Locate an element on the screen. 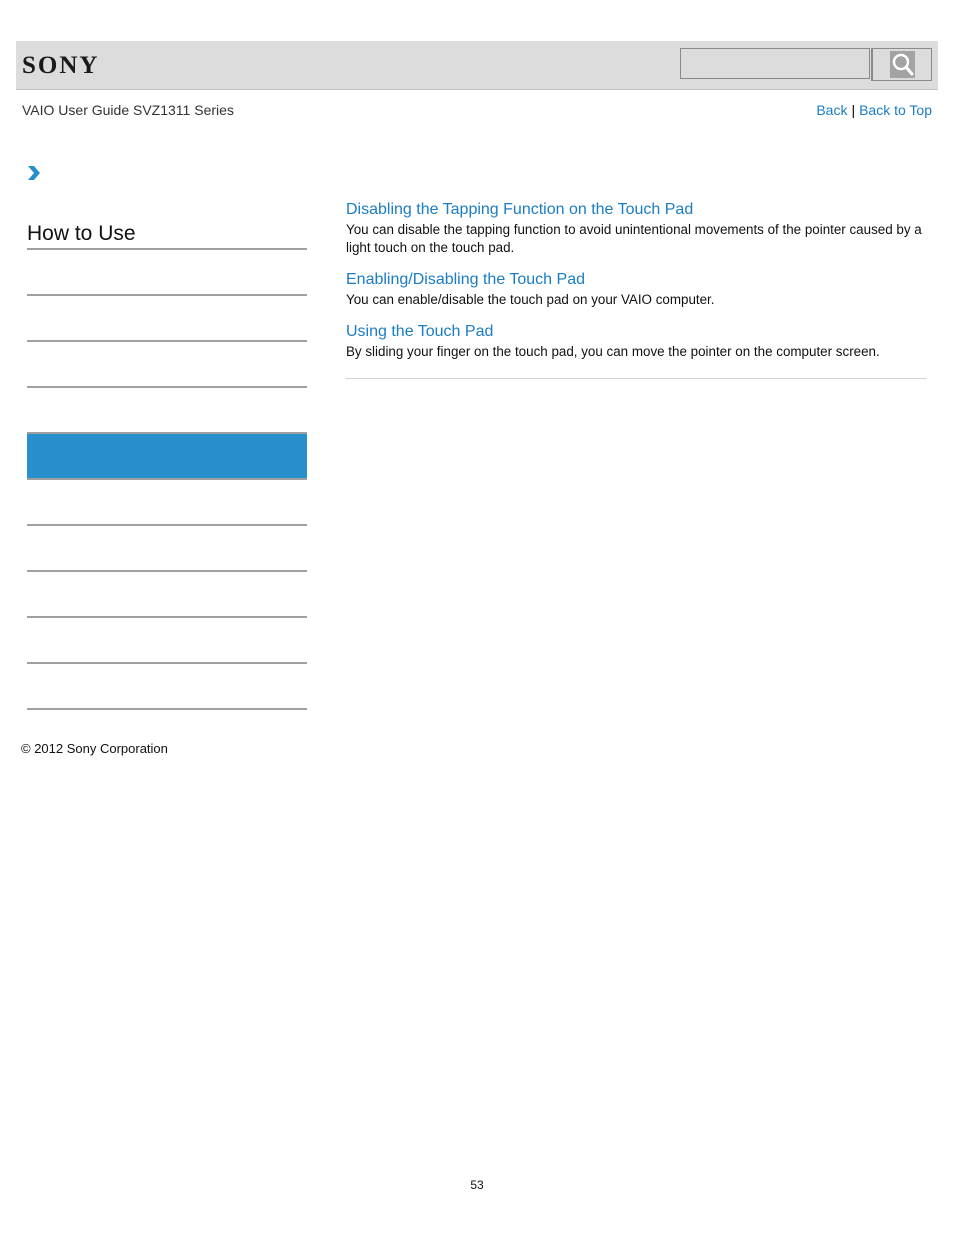 The width and height of the screenshot is (954, 1235). topic-link: Using the Touch Pad is located at coordinates (636, 331).